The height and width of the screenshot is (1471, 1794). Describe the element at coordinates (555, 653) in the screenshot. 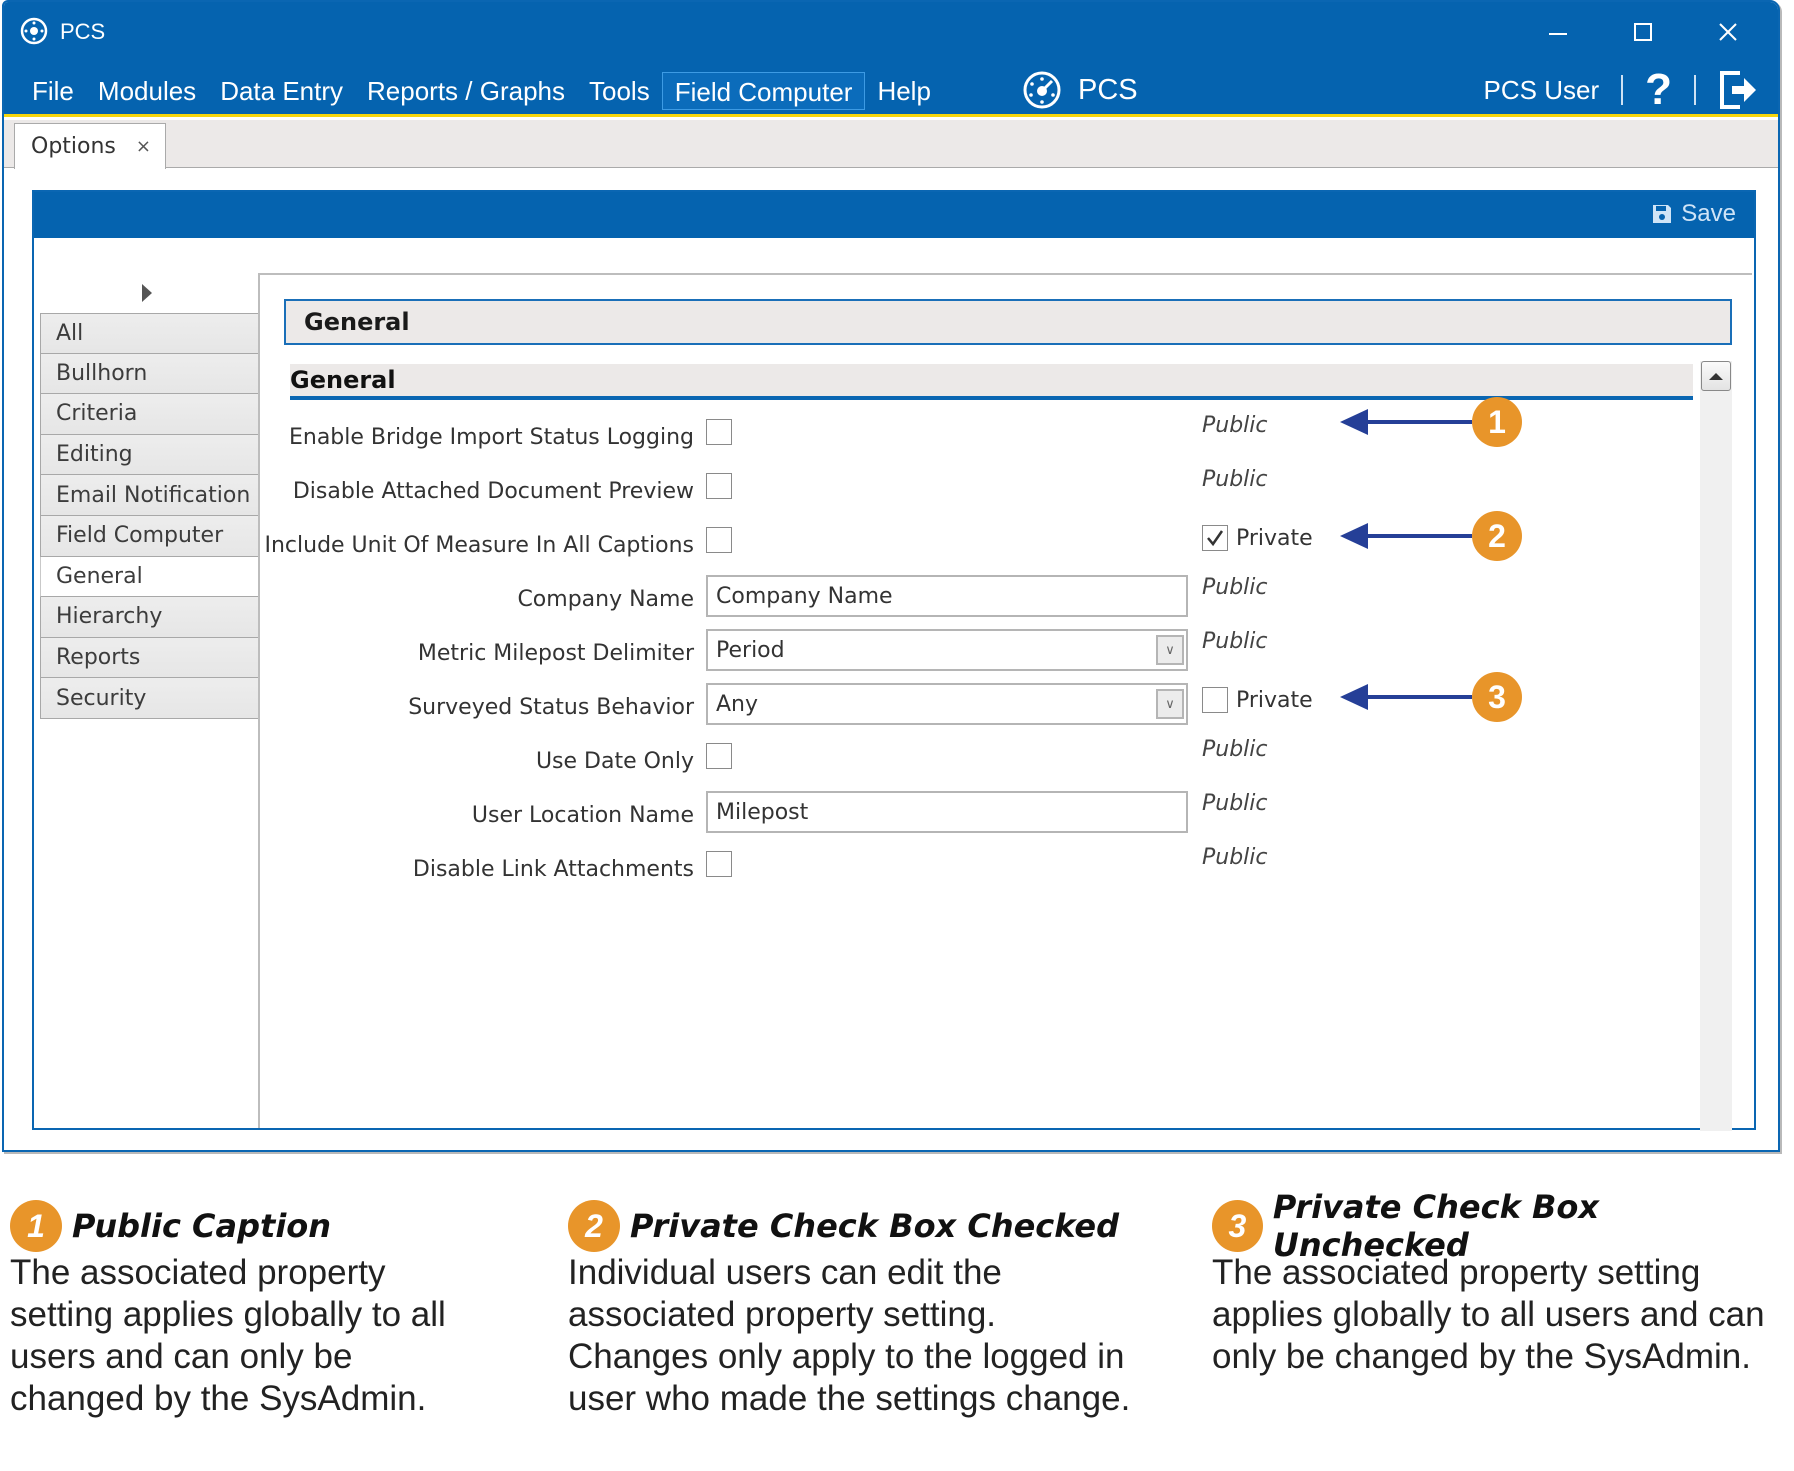

I see `setting-label: Metric Milepost Delimiter` at that location.